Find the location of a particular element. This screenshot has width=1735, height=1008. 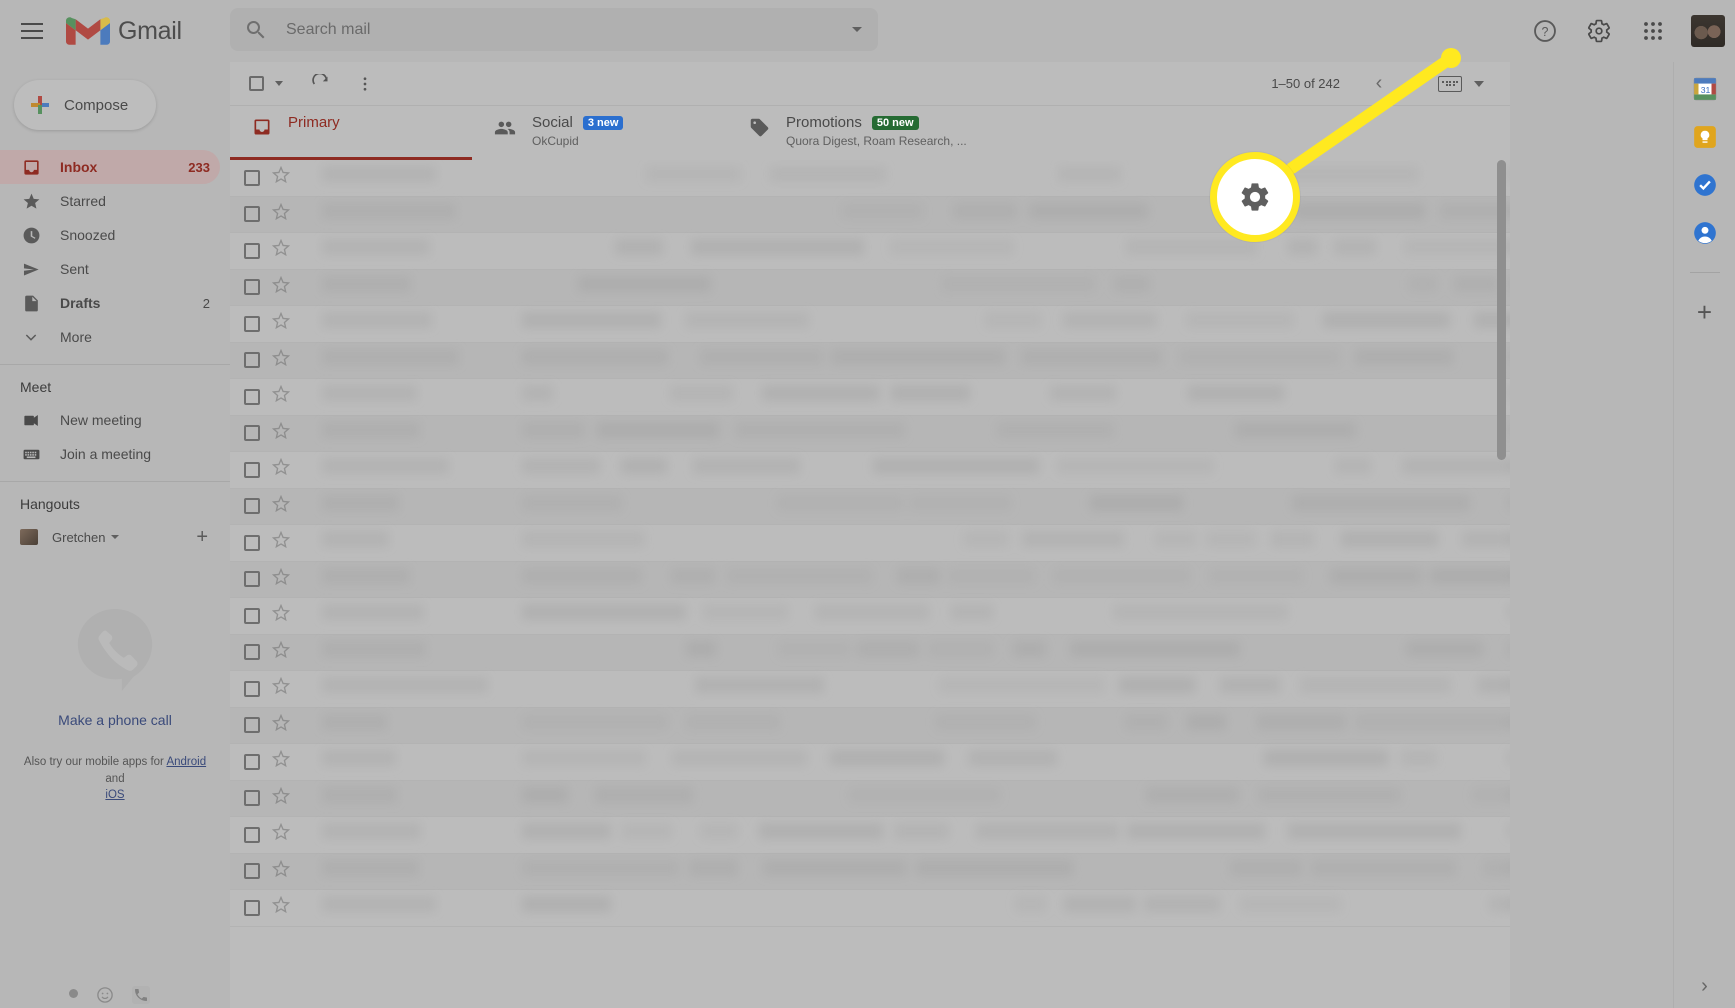

ios-link: iOS is located at coordinates (114, 795).